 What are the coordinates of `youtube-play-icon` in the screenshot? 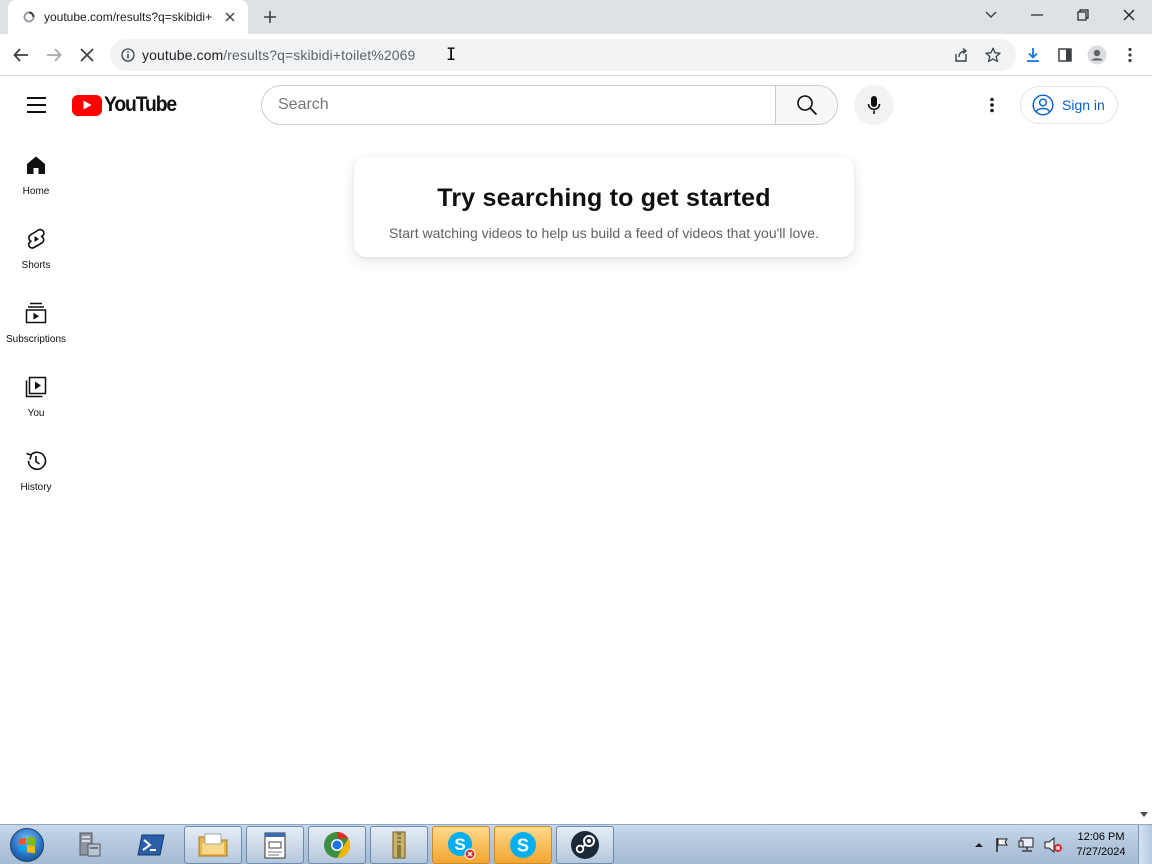 It's located at (87, 105).